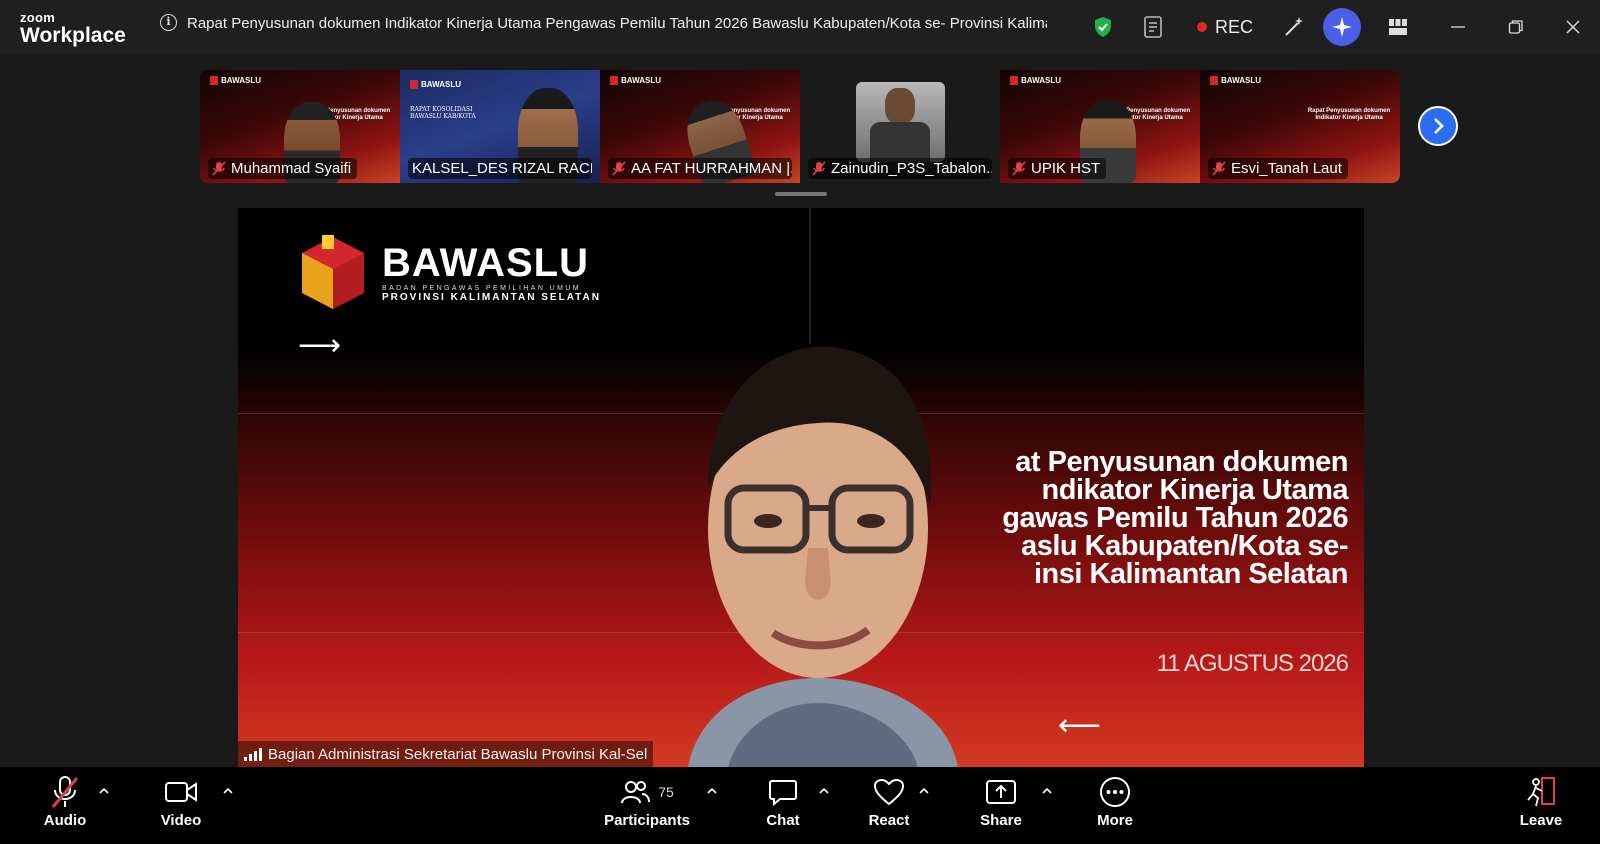 The width and height of the screenshot is (1600, 844). Describe the element at coordinates (1103, 27) in the screenshot. I see `security-shield-icon` at that location.